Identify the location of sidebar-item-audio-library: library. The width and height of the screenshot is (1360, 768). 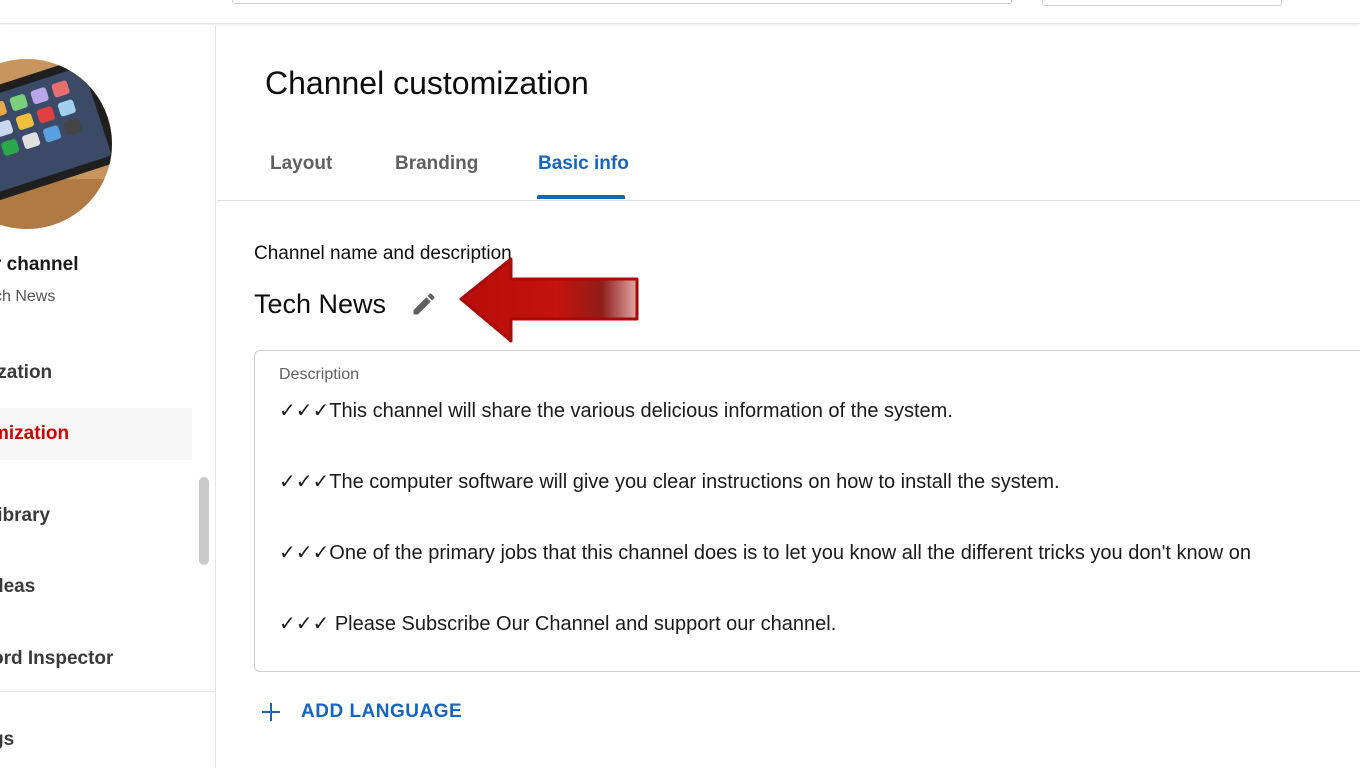
(96, 516).